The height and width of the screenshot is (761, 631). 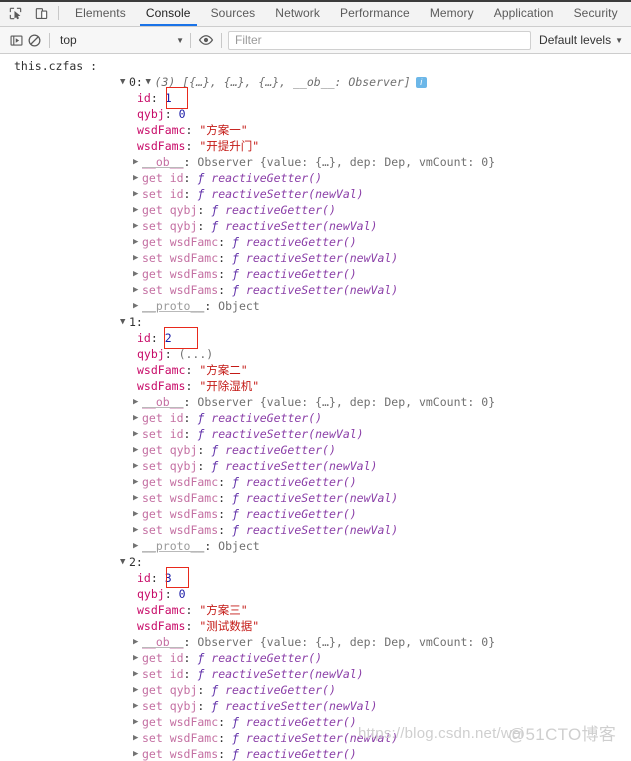 I want to click on accessor-row-set-qybj-0: ▶ set qybj: ƒ reactiveSetter(newVal), so click(x=255, y=226).